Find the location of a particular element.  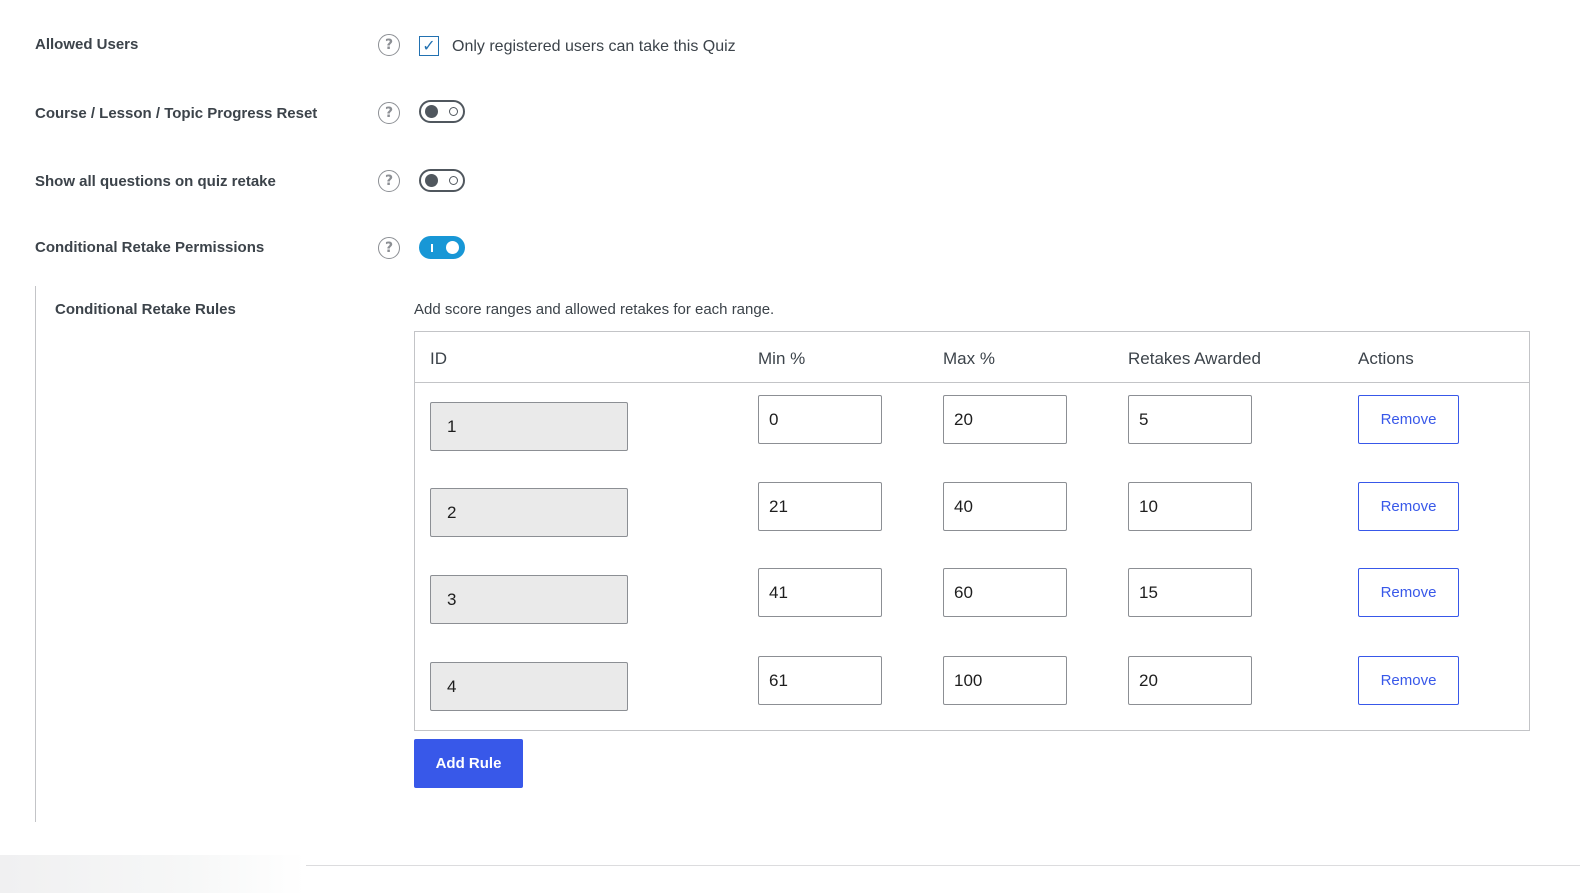

rule-id-field: 2 is located at coordinates (529, 512).